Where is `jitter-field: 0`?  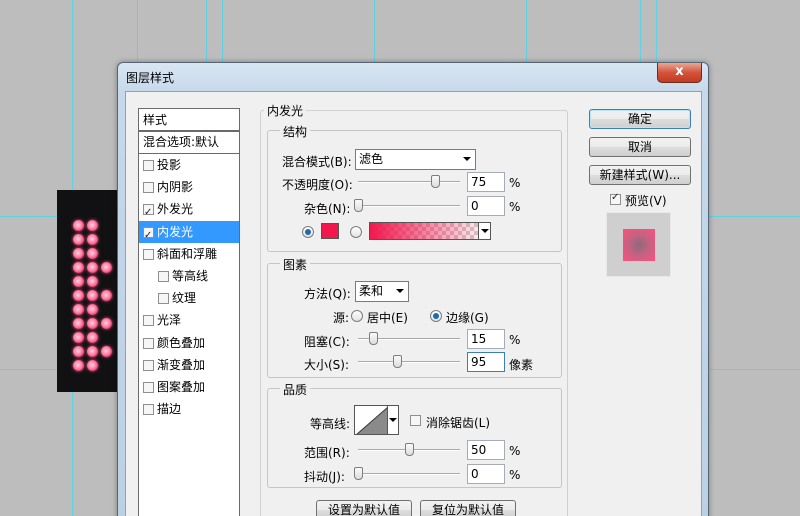
jitter-field: 0 is located at coordinates (486, 474).